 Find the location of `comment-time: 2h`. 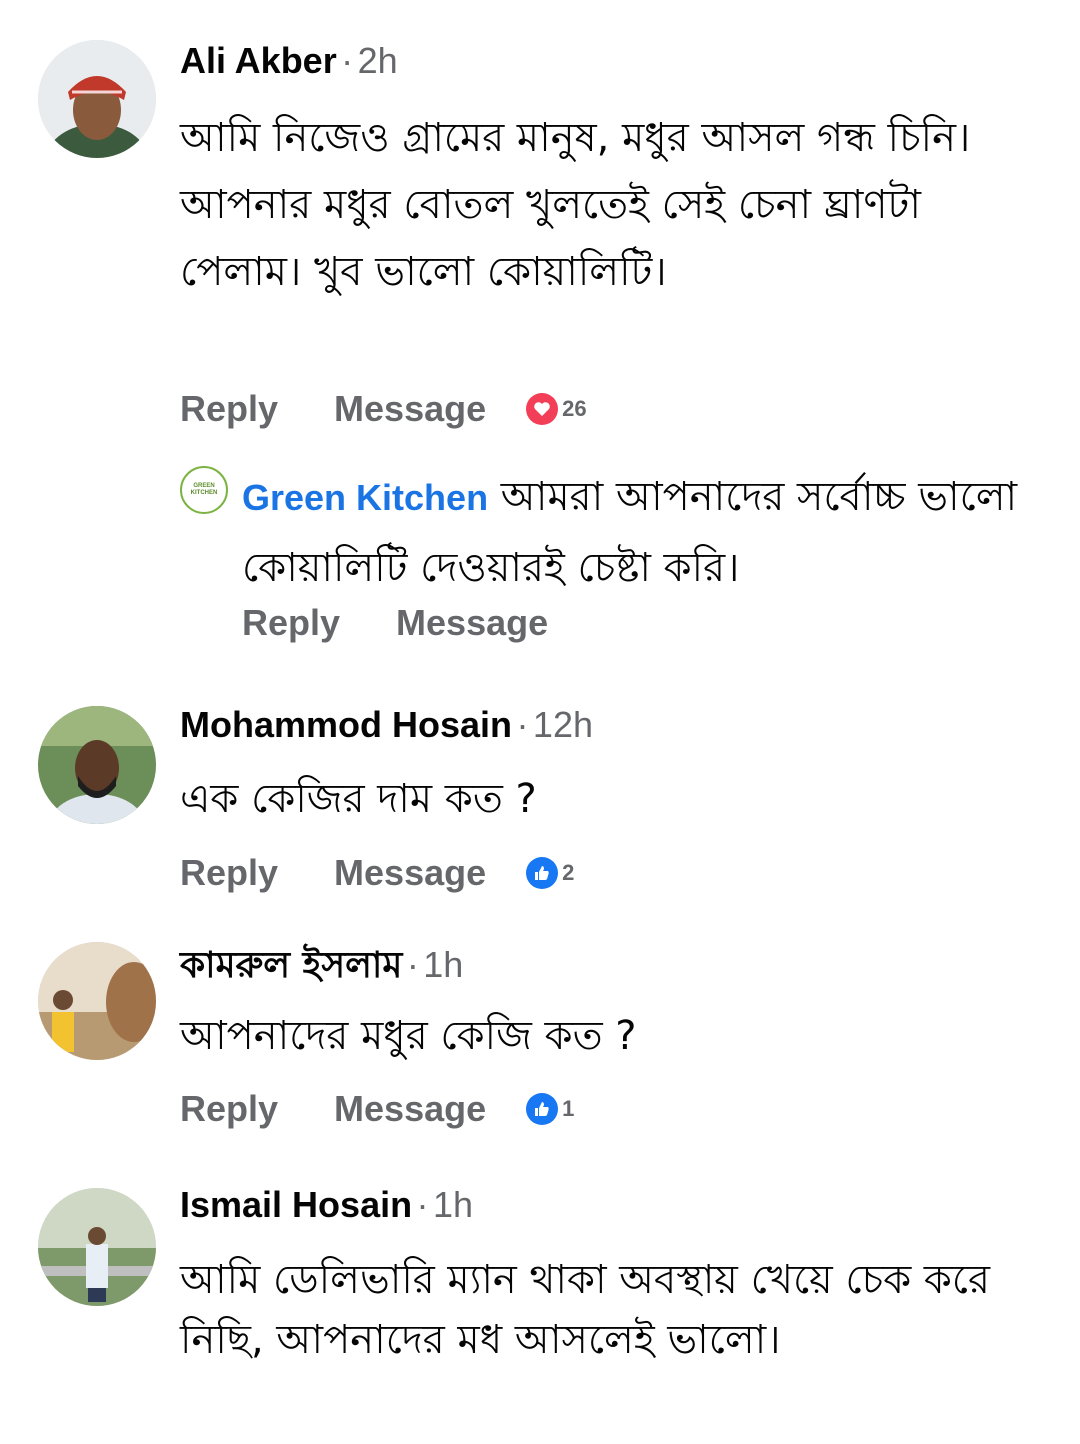

comment-time: 2h is located at coordinates (378, 60).